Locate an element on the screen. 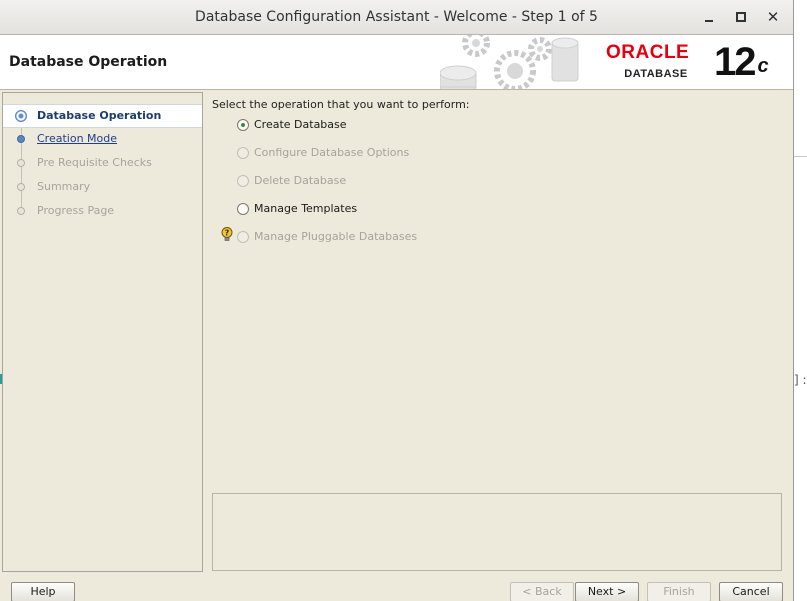 This screenshot has width=807, height=601. step-label: Database Operation is located at coordinates (99, 115).